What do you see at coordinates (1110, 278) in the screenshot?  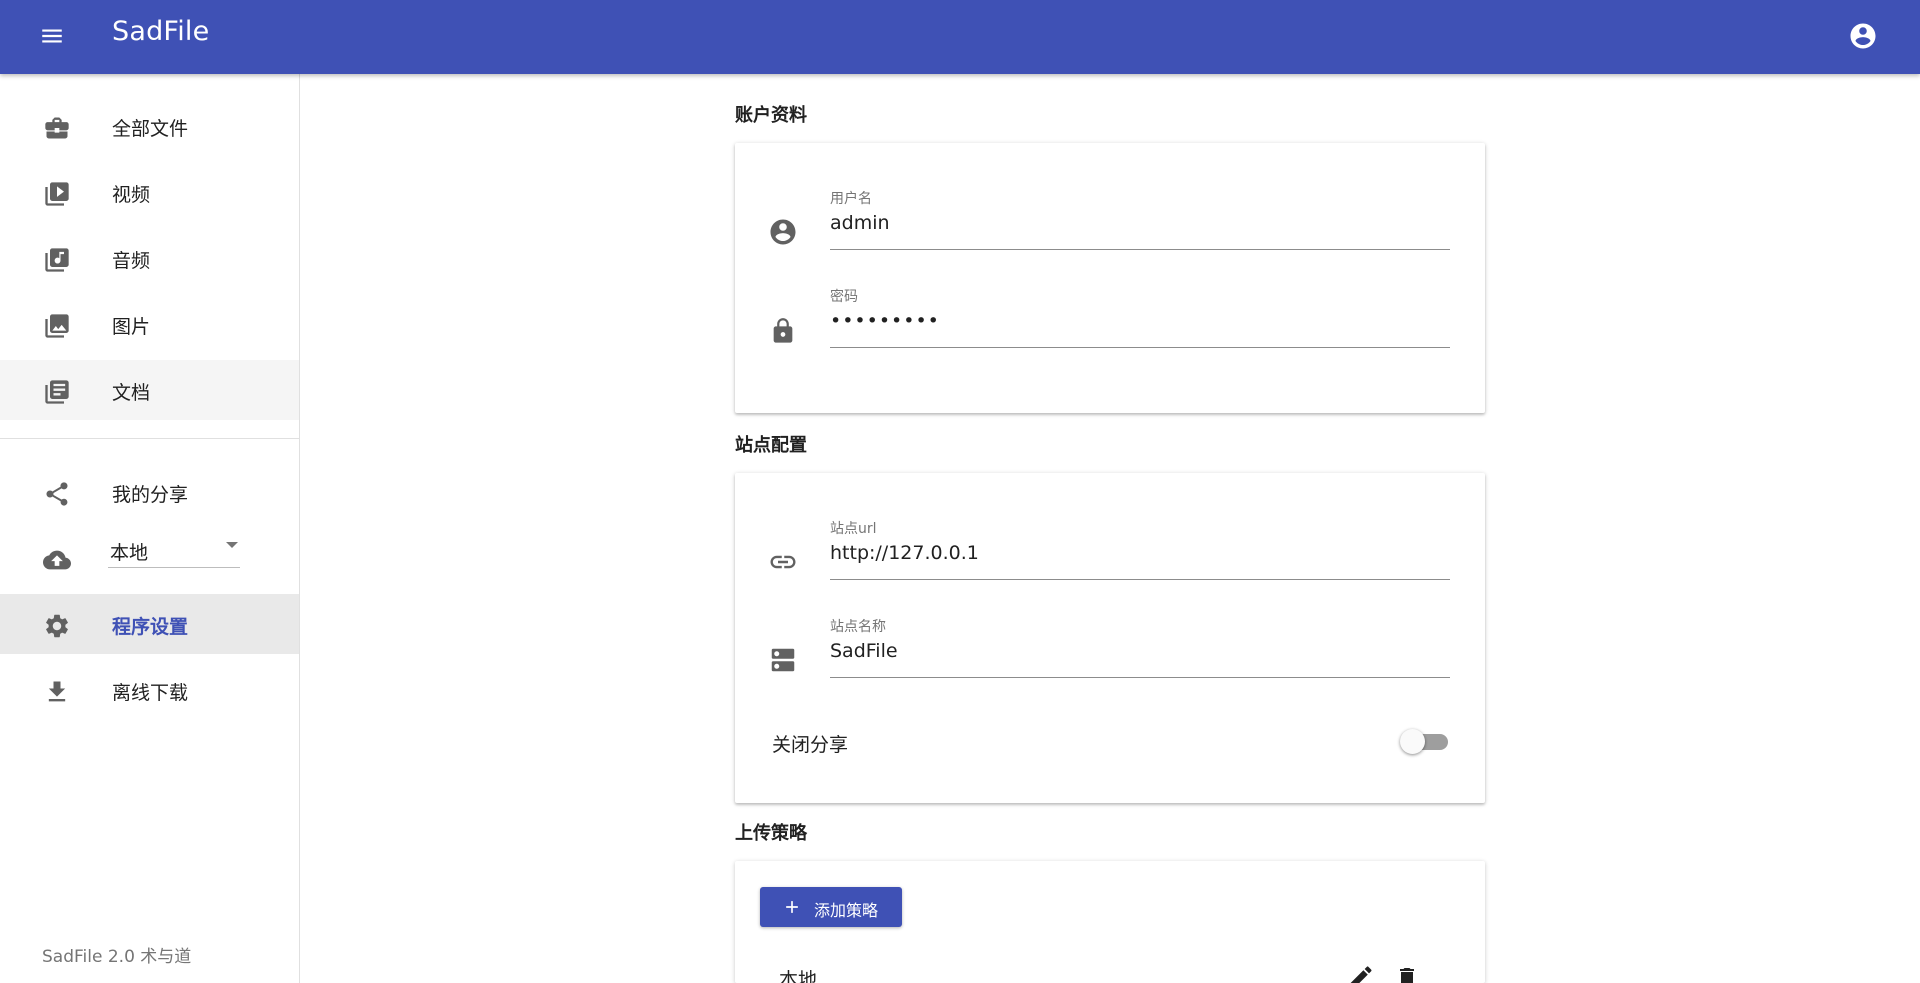 I see `account-card: 用户名 admin 密码 •••••••••` at bounding box center [1110, 278].